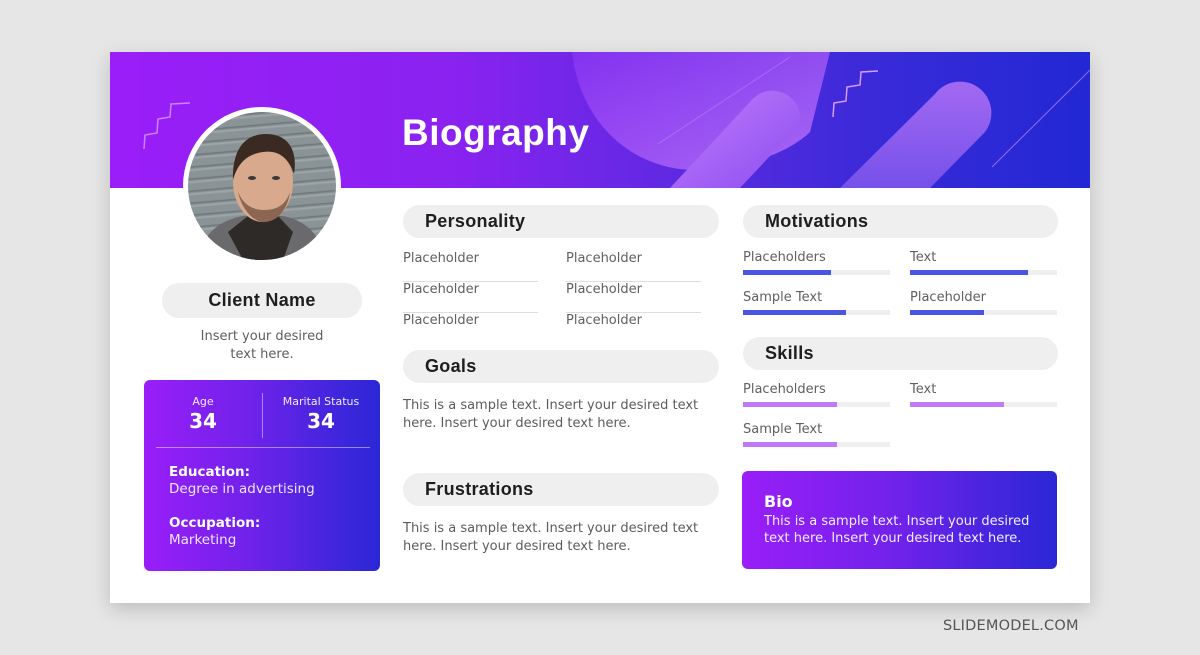  What do you see at coordinates (783, 429) in the screenshot?
I see `skill-label: Sample Text` at bounding box center [783, 429].